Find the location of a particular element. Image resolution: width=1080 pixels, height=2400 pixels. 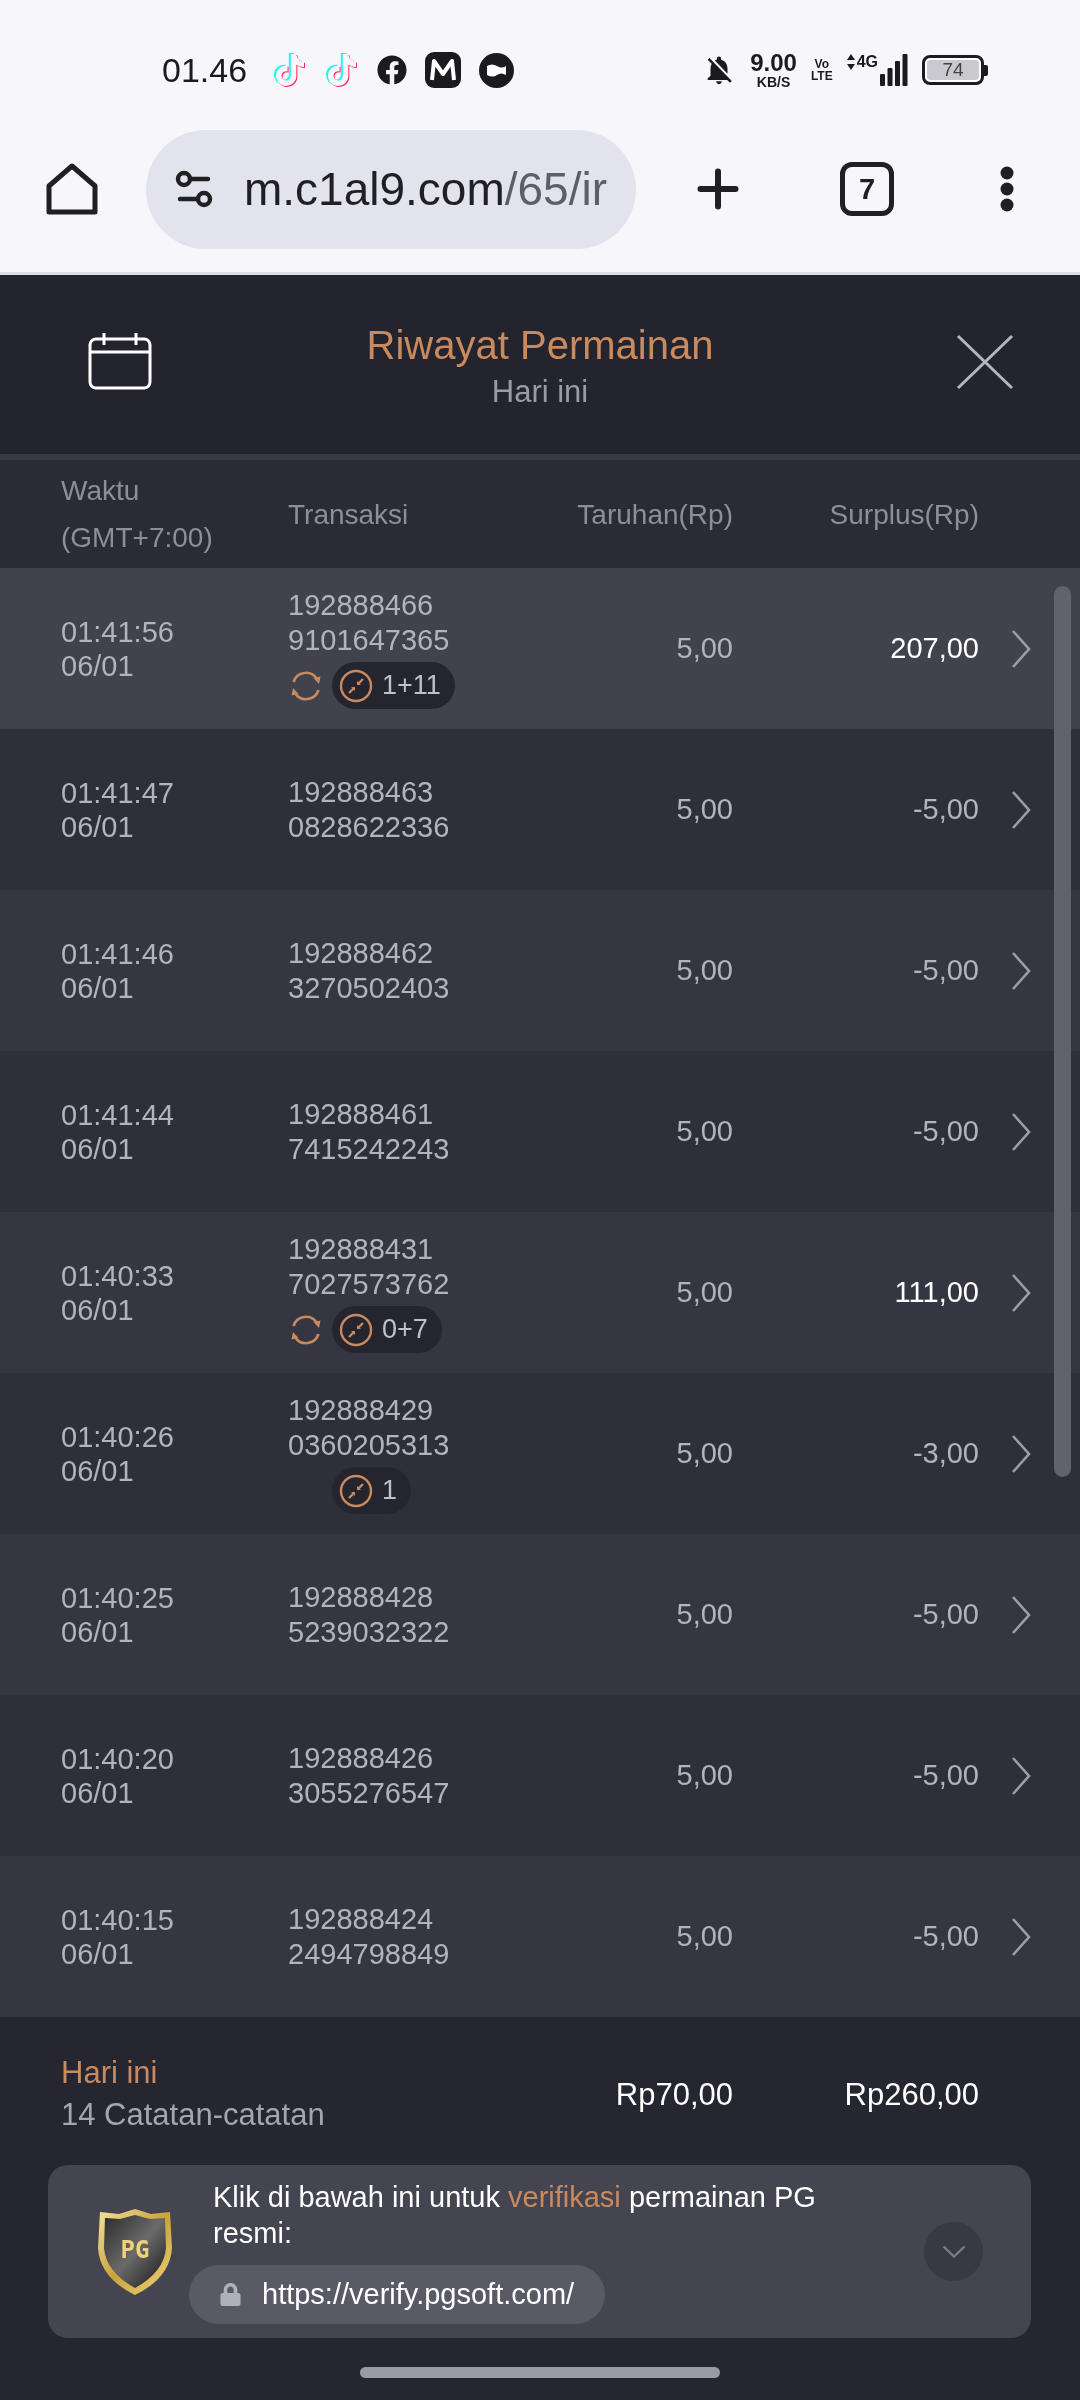

history-row: 01:41:56 06/01 192888466 9101647365 1+11 5,00 207,00 is located at coordinates (540, 648).